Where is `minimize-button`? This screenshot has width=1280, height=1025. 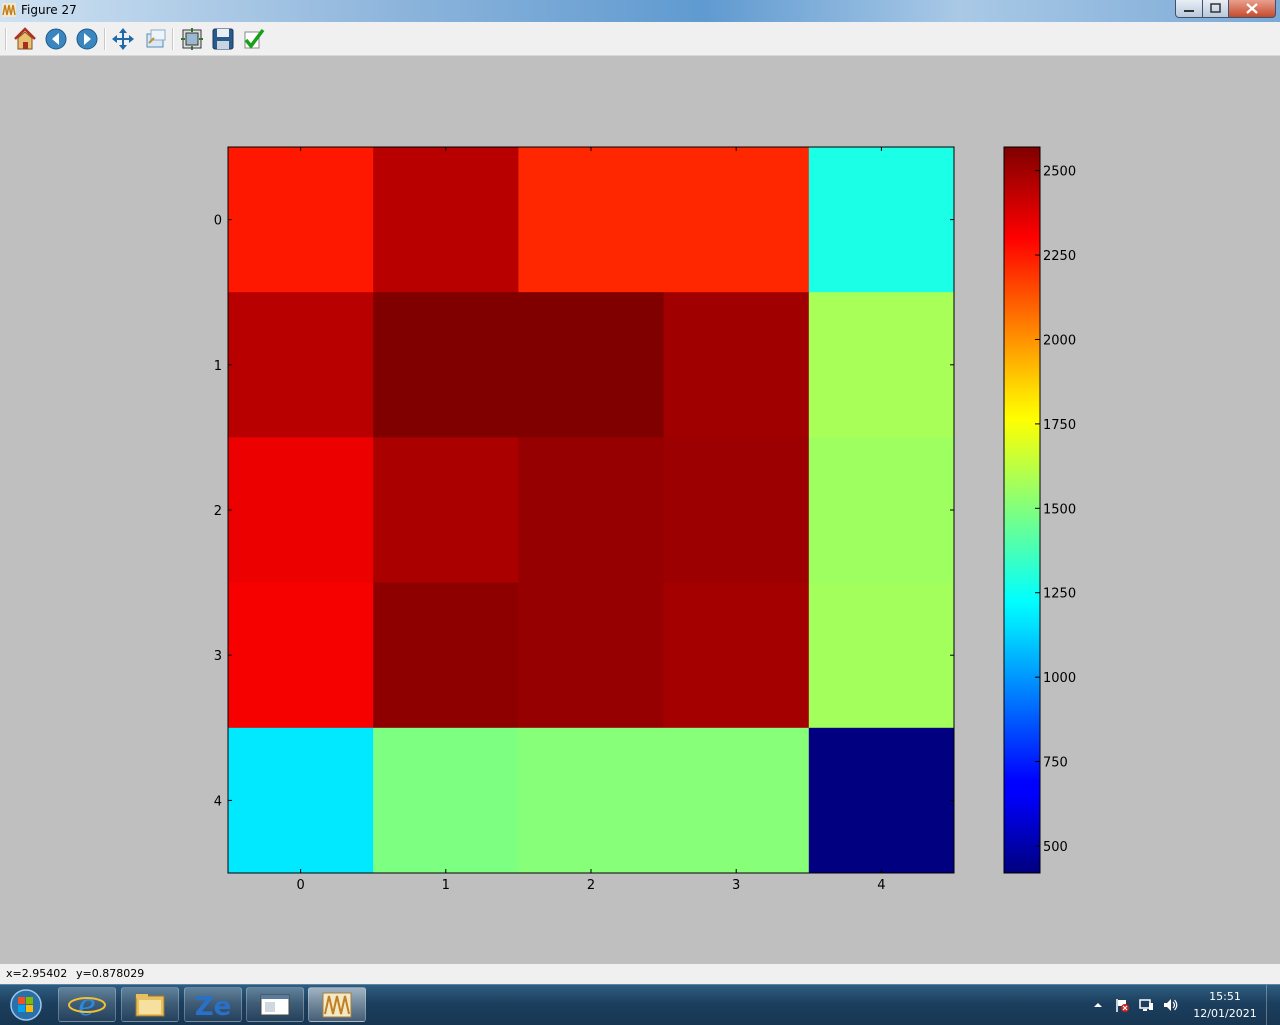 minimize-button is located at coordinates (1189, 9).